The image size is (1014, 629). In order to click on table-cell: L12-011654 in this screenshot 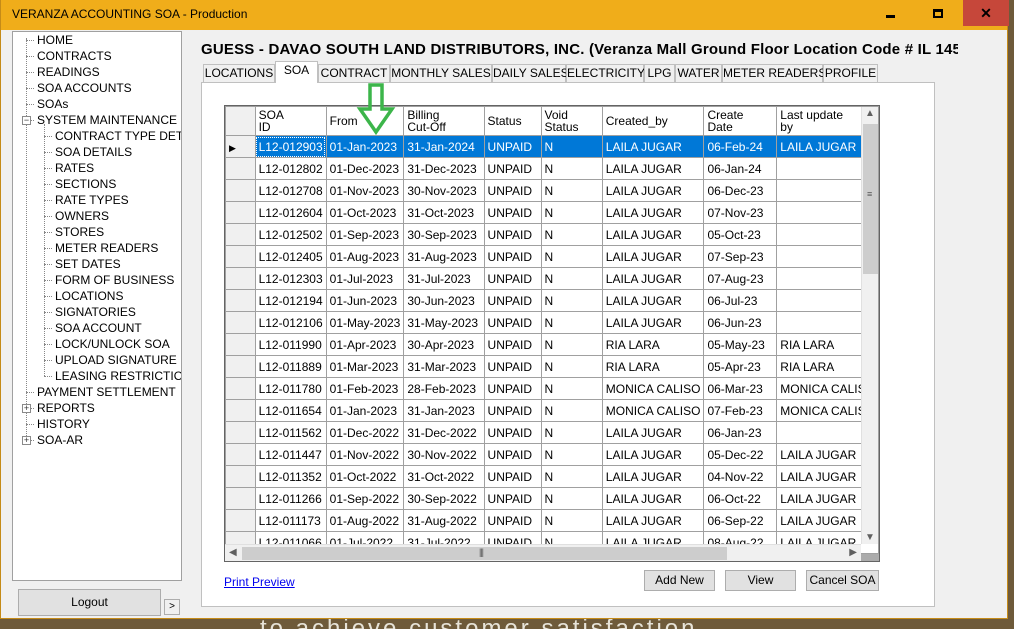, I will do `click(290, 410)`.